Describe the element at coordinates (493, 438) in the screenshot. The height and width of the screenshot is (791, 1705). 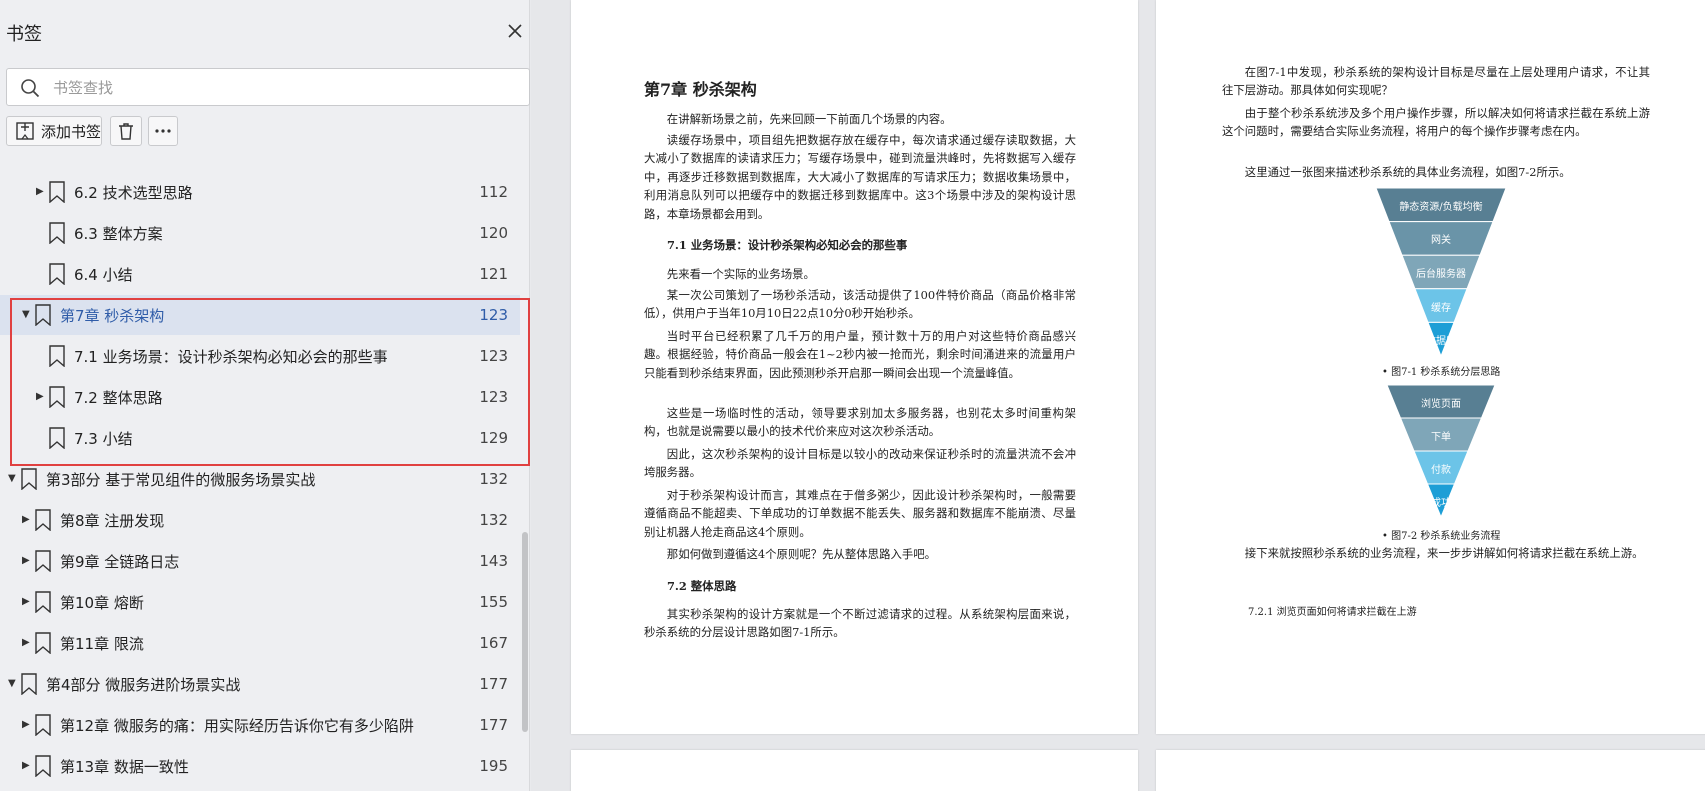
I see `bookmark-page-number: 129` at that location.